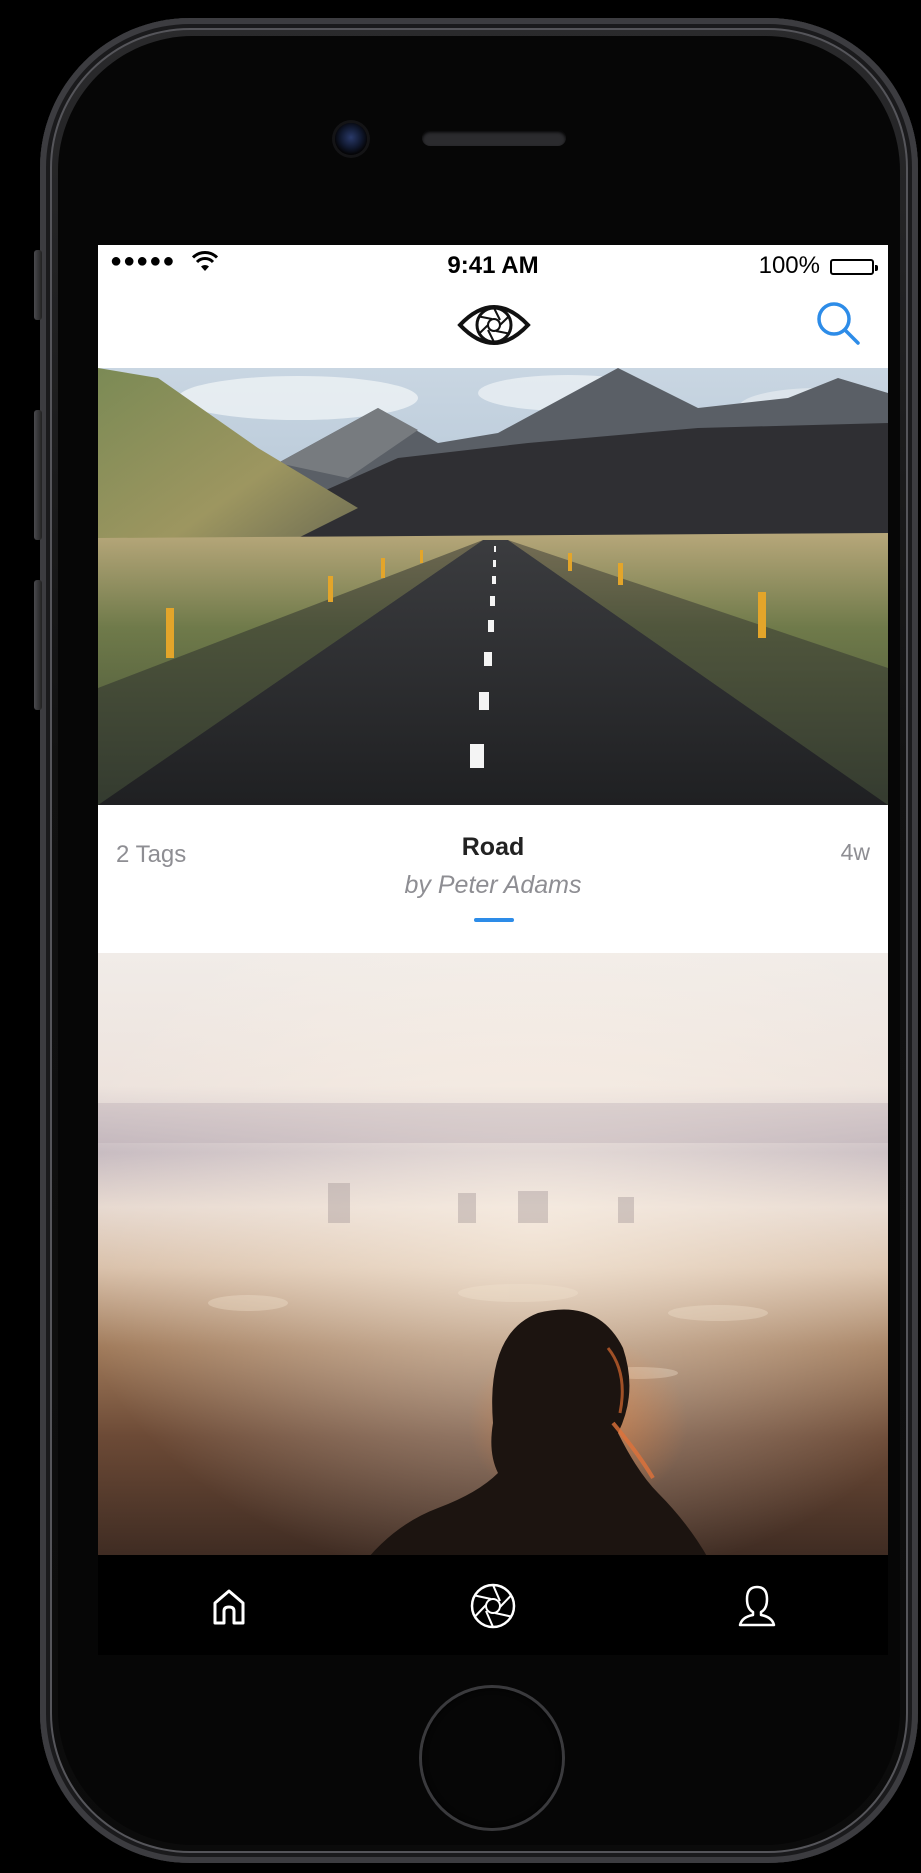 This screenshot has width=921, height=1873. I want to click on item-divider-indicator, so click(494, 920).